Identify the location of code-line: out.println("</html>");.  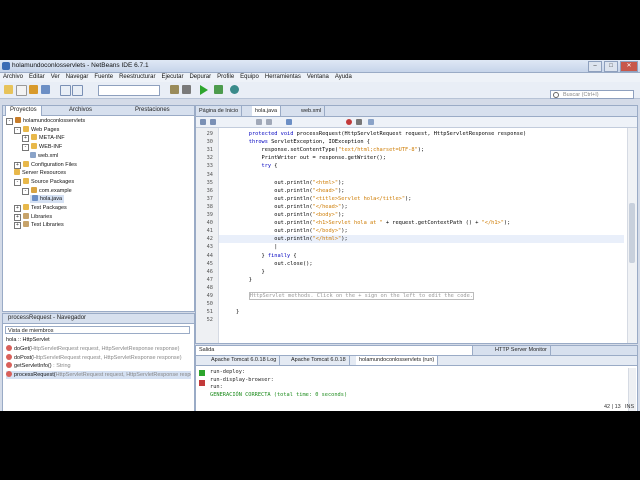
(291, 239).